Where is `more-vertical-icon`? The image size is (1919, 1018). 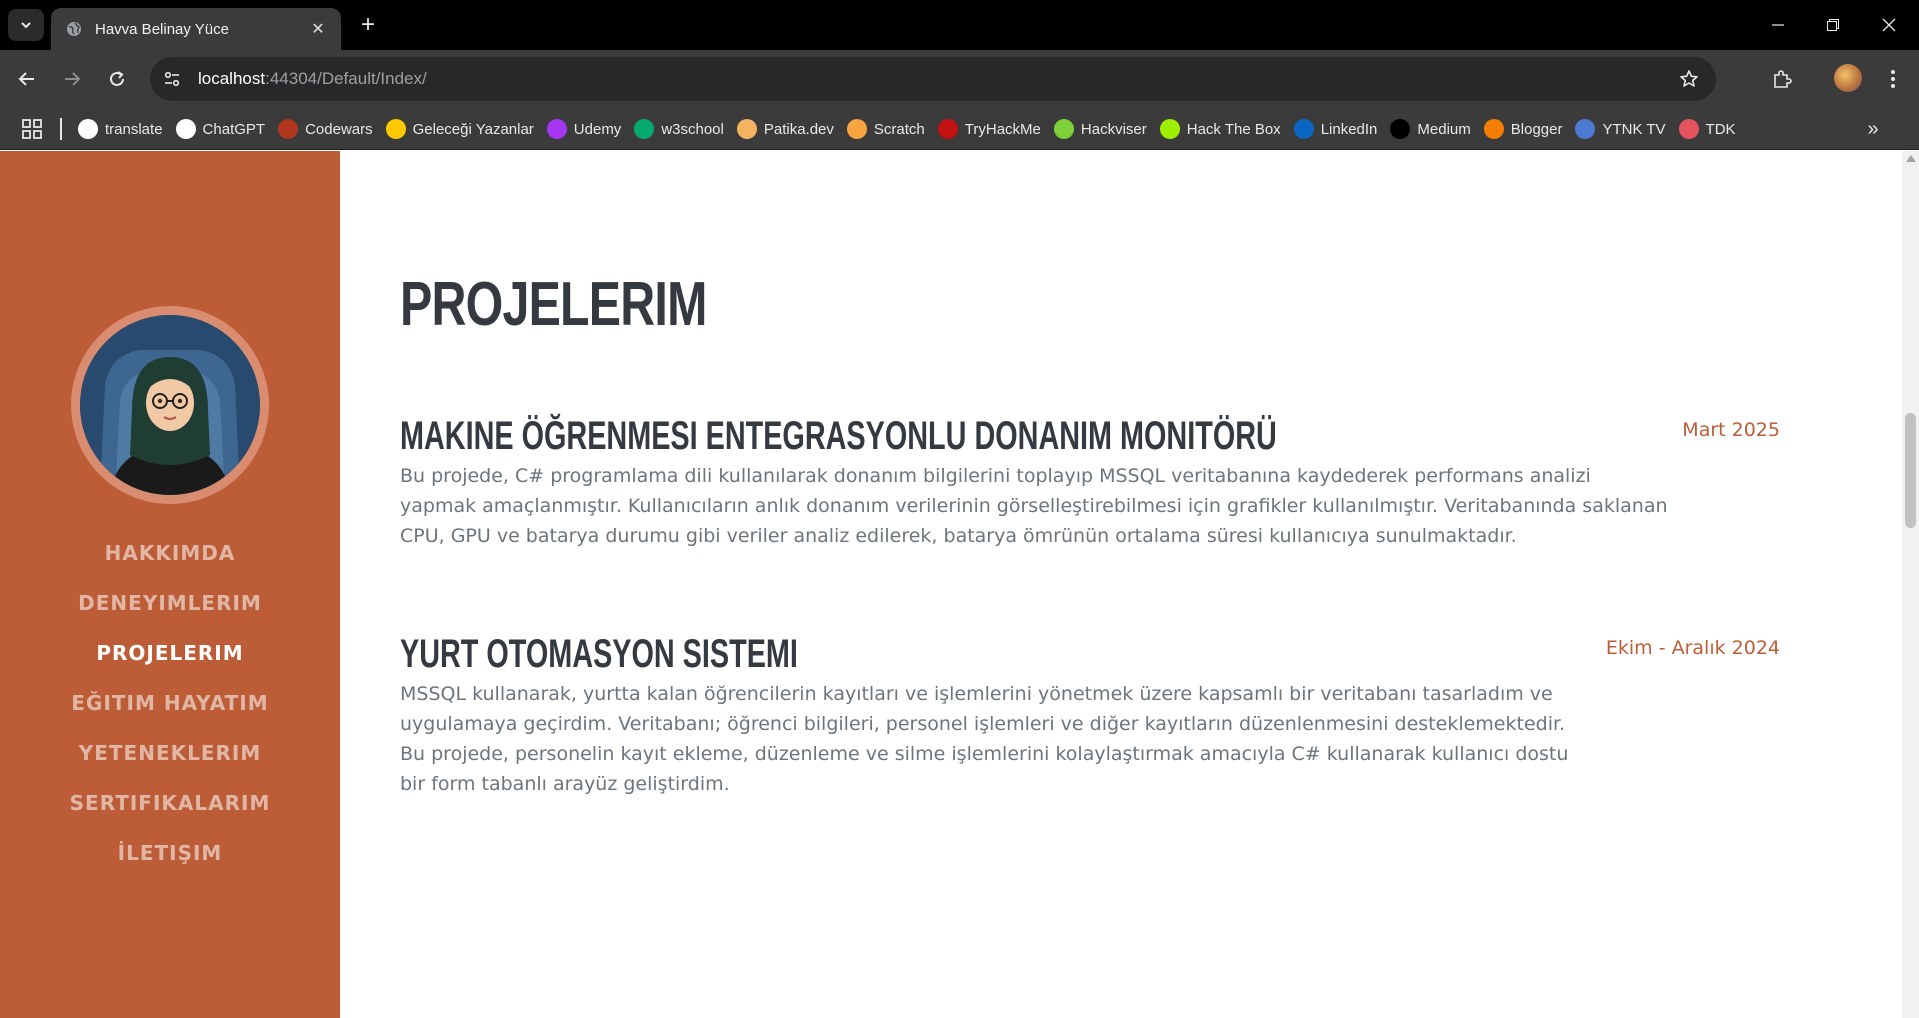
more-vertical-icon is located at coordinates (1893, 79).